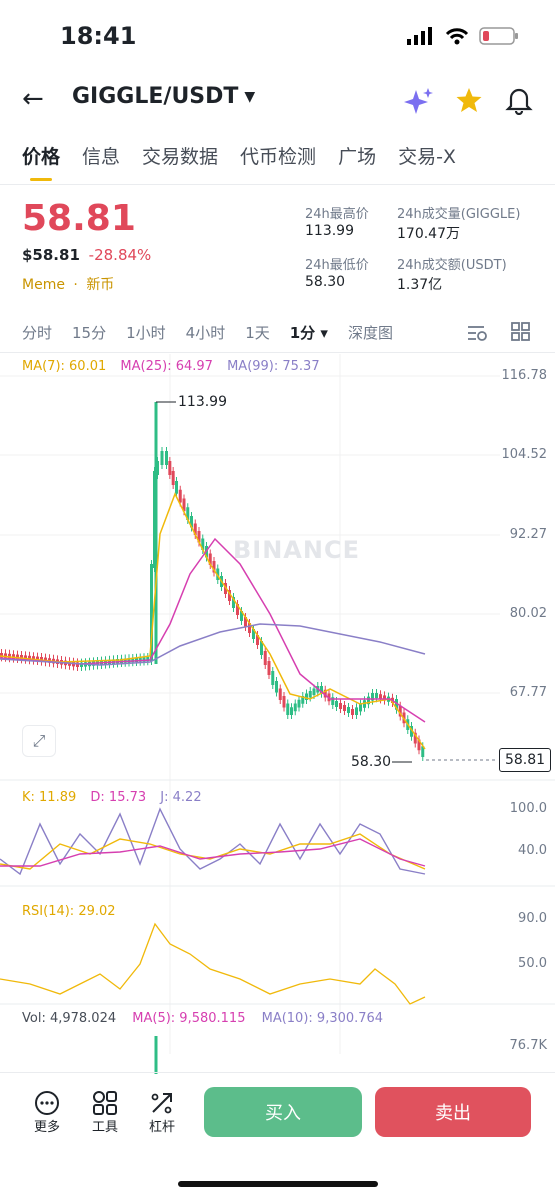 The width and height of the screenshot is (555, 1200). What do you see at coordinates (47, 1103) in the screenshot?
I see `more-icon` at bounding box center [47, 1103].